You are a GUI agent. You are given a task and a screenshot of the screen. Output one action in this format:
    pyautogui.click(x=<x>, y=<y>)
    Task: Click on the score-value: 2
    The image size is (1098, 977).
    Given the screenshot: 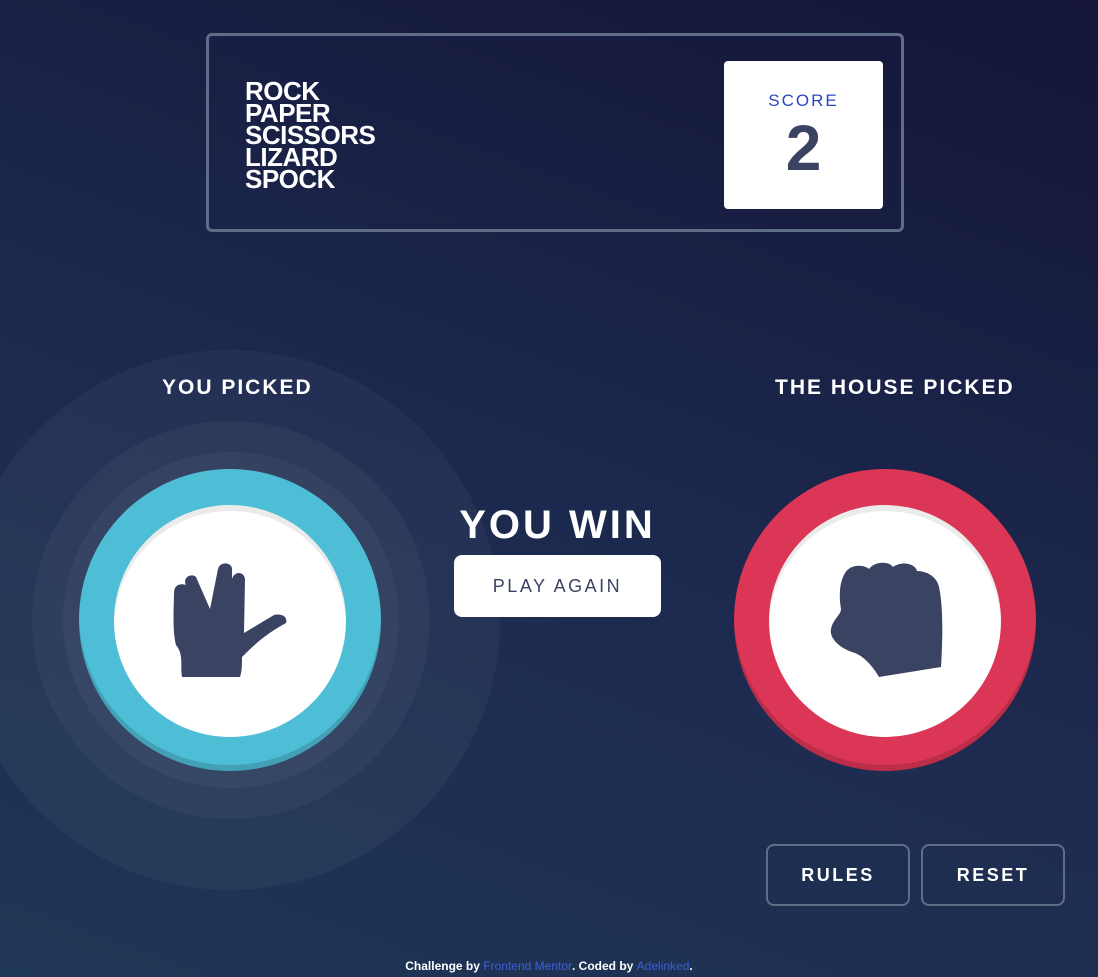 What is the action you would take?
    pyautogui.click(x=803, y=148)
    